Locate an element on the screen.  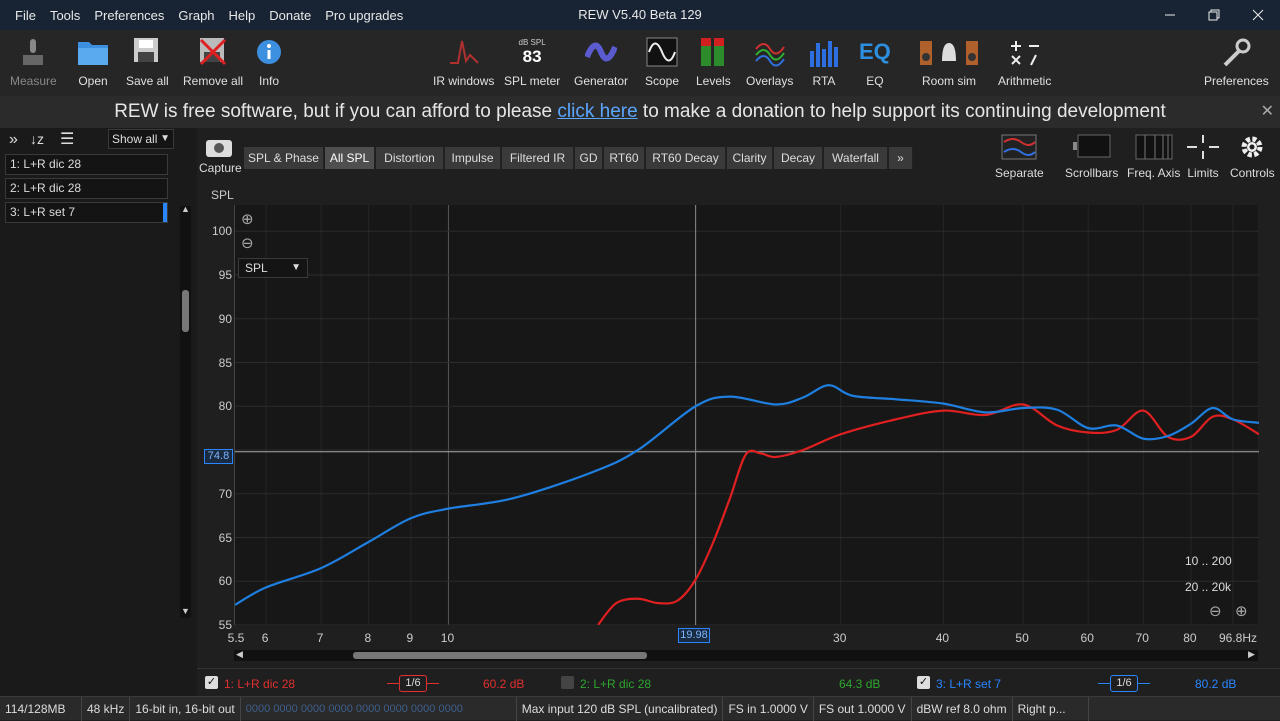
arithmetic-label: Arithmetic is located at coordinates (1025, 81).